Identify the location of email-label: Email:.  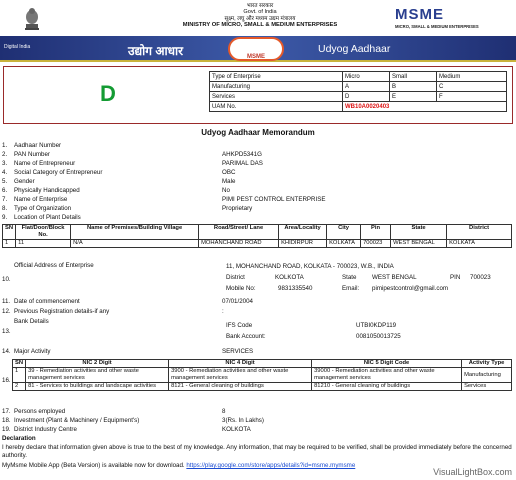
(351, 288).